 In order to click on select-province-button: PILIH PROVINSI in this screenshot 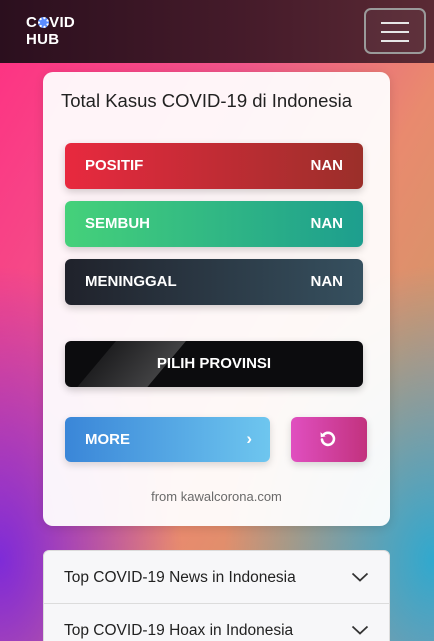, I will do `click(214, 364)`.